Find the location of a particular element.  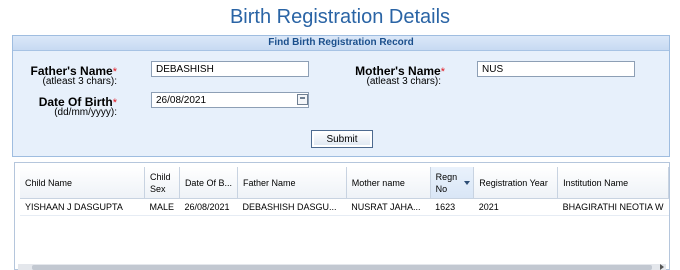

col-header-registration-year: Registration Year is located at coordinates (516, 183).